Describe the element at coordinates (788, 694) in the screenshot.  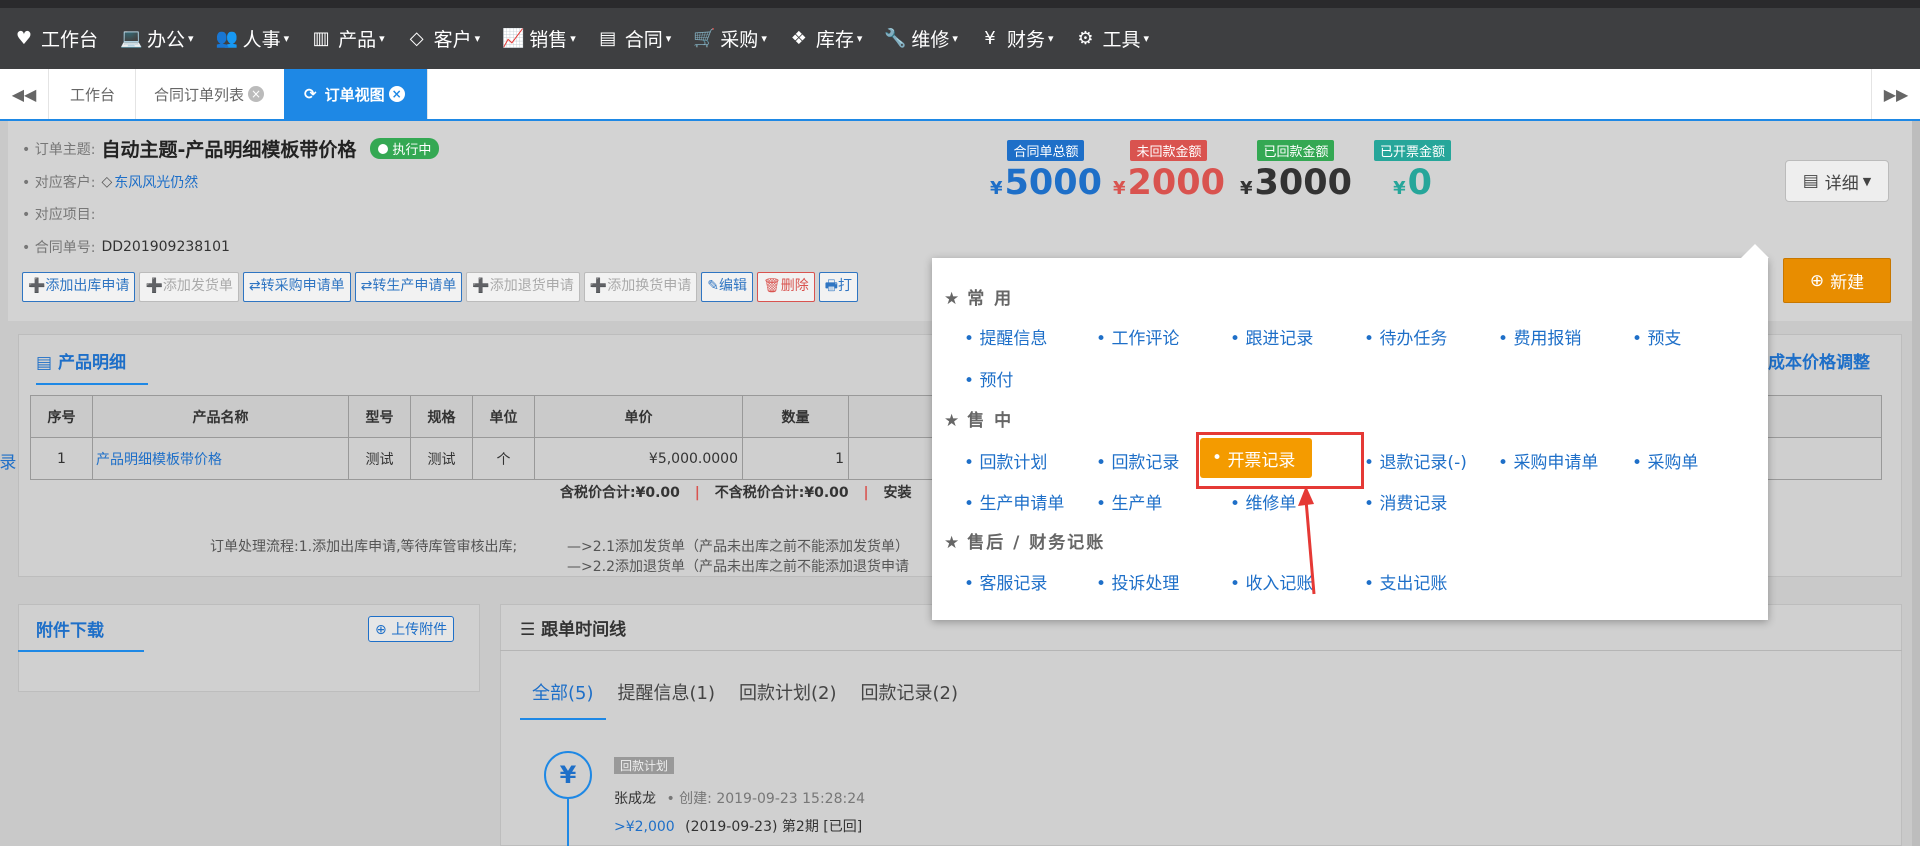
I see `timeline-tab-payment-plan: 回款计划(2)` at that location.